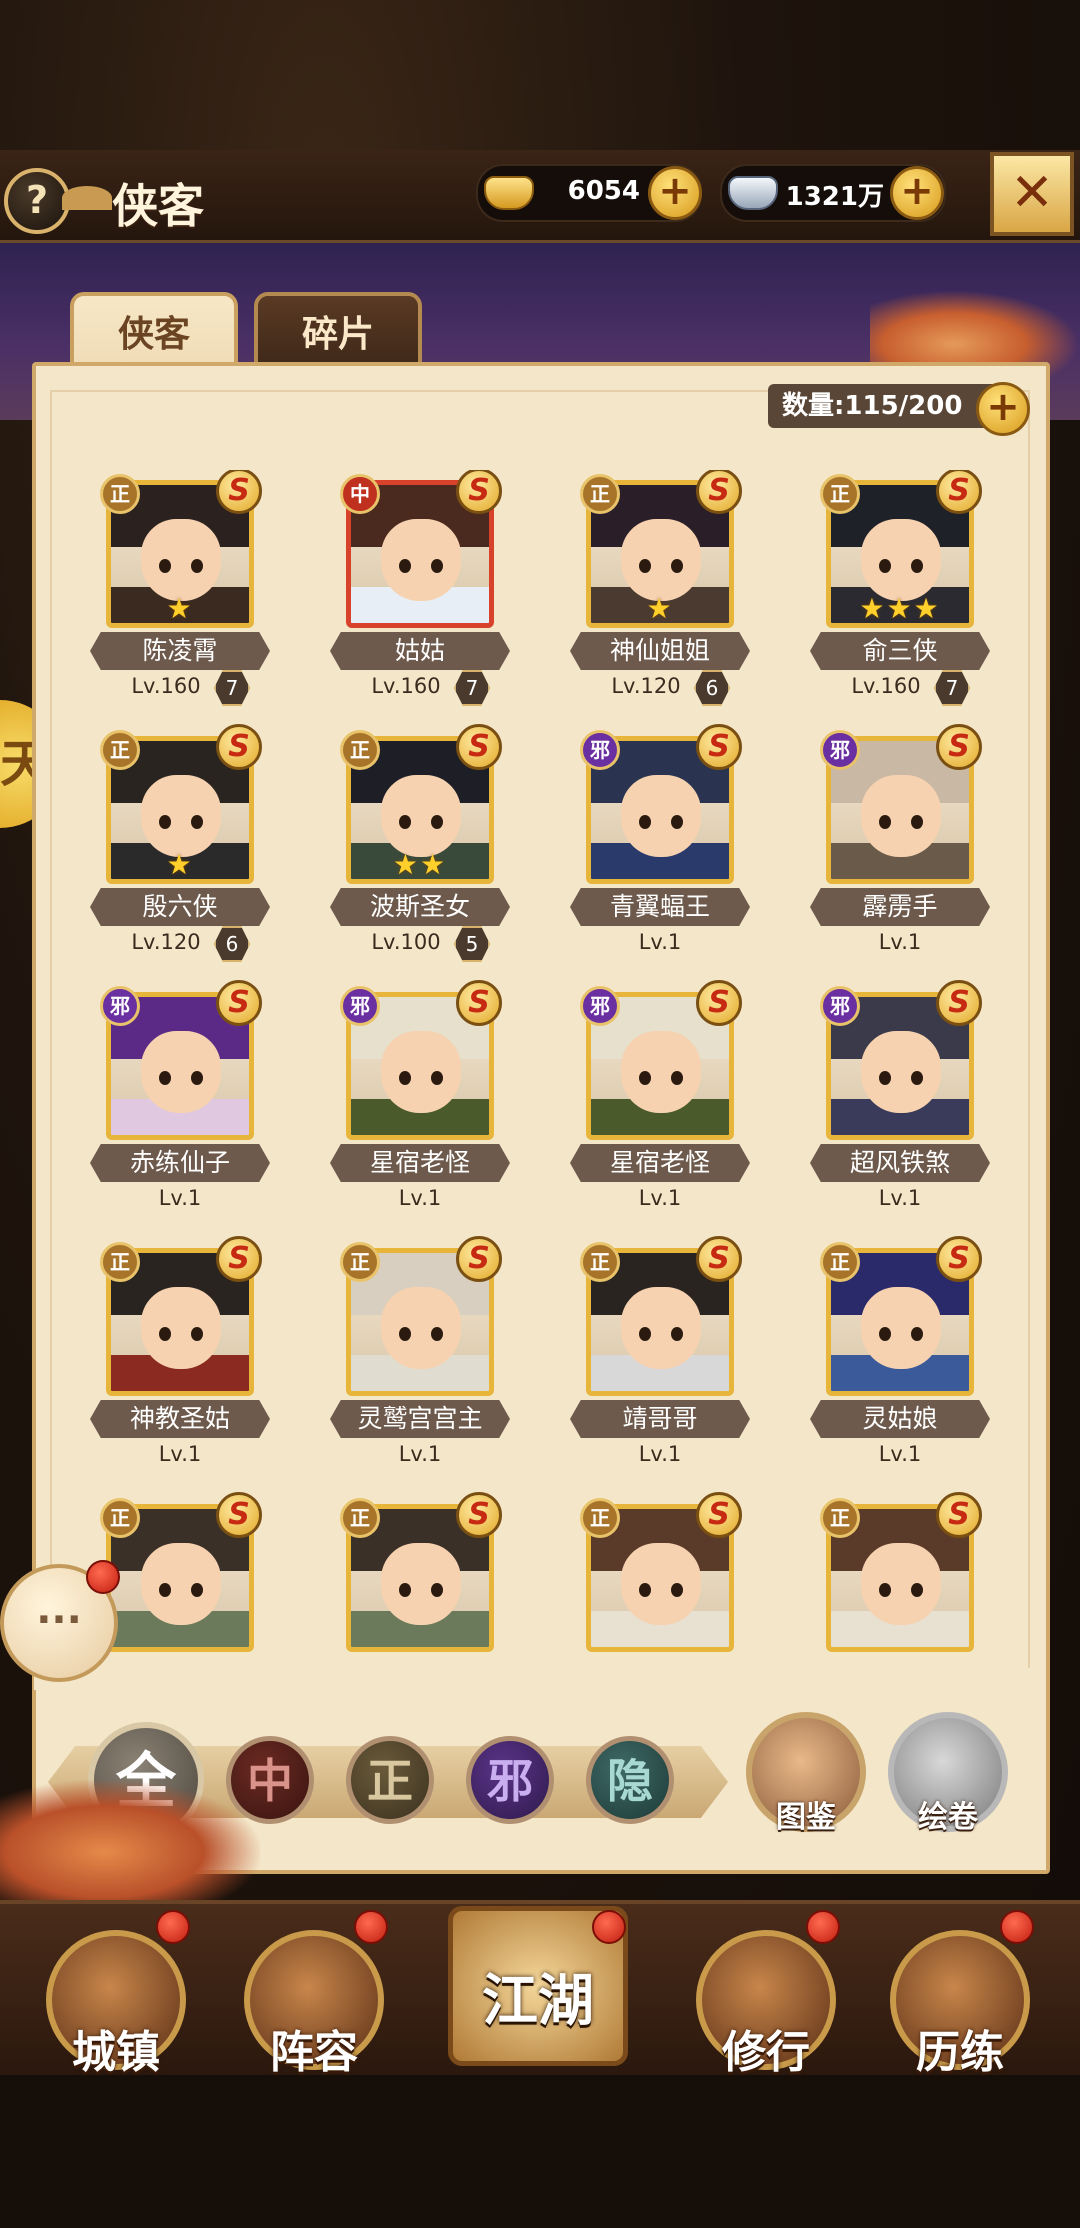  What do you see at coordinates (180, 1357) in the screenshot?
I see `hero-card: 正 S 神教圣姑 Lv.1` at bounding box center [180, 1357].